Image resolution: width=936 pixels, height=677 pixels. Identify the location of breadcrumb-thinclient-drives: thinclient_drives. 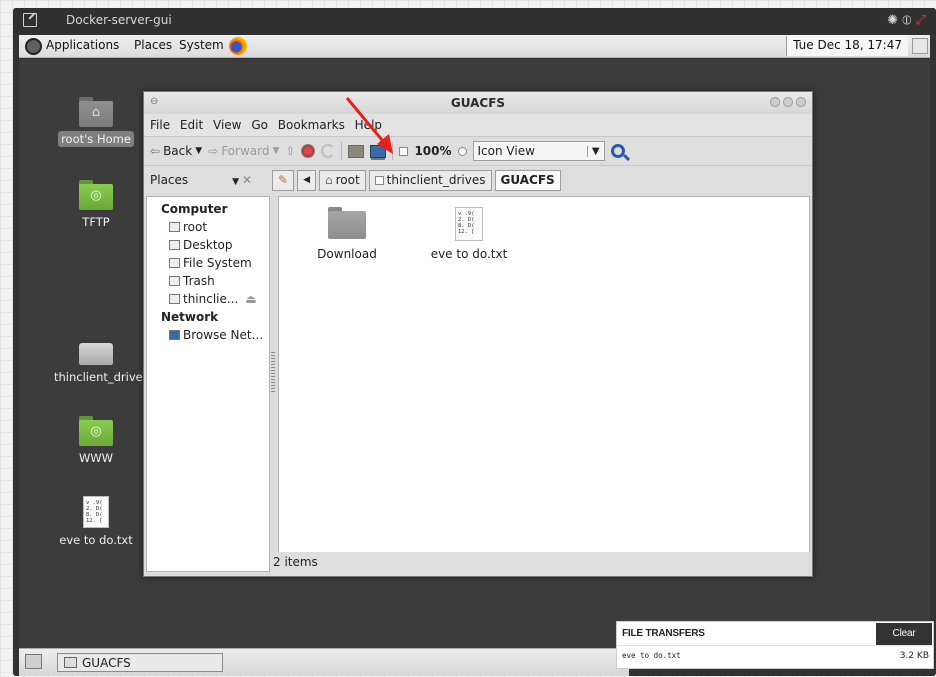
(430, 180).